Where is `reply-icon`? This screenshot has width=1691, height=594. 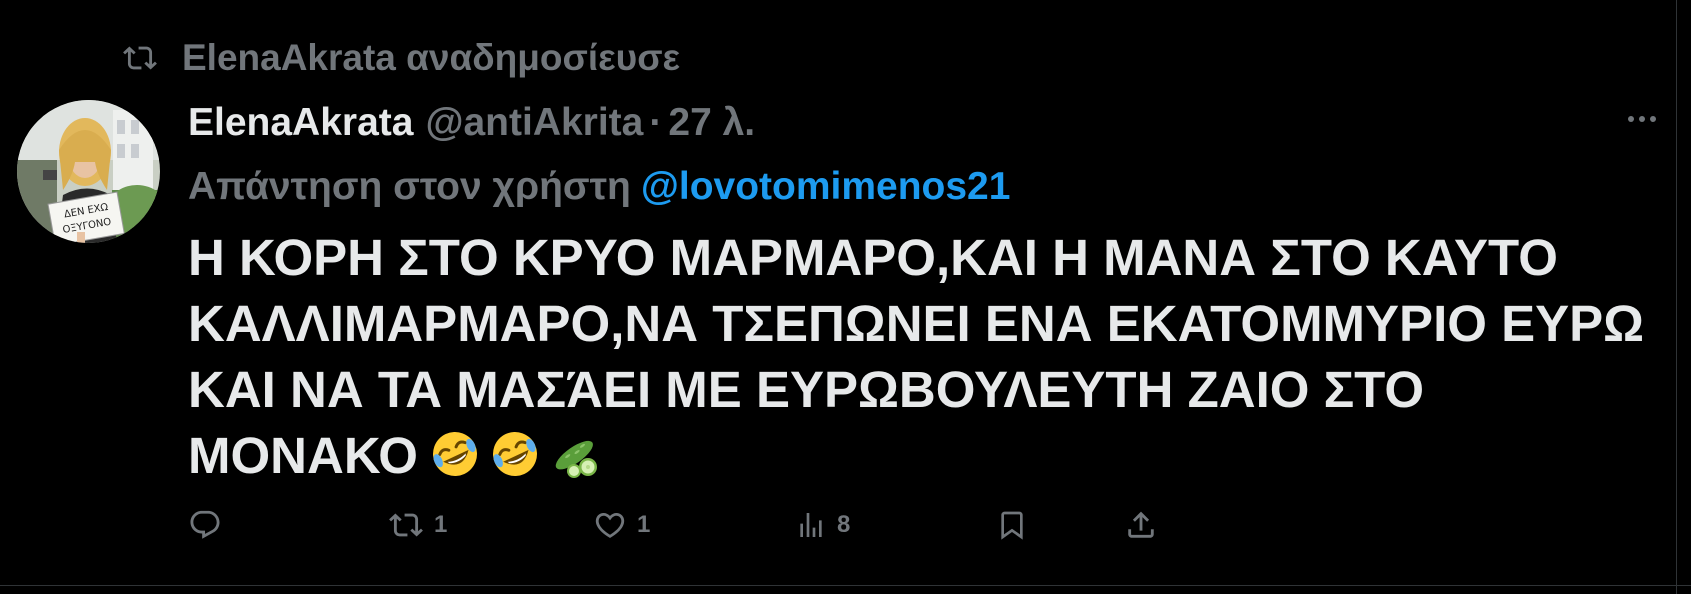 reply-icon is located at coordinates (205, 525).